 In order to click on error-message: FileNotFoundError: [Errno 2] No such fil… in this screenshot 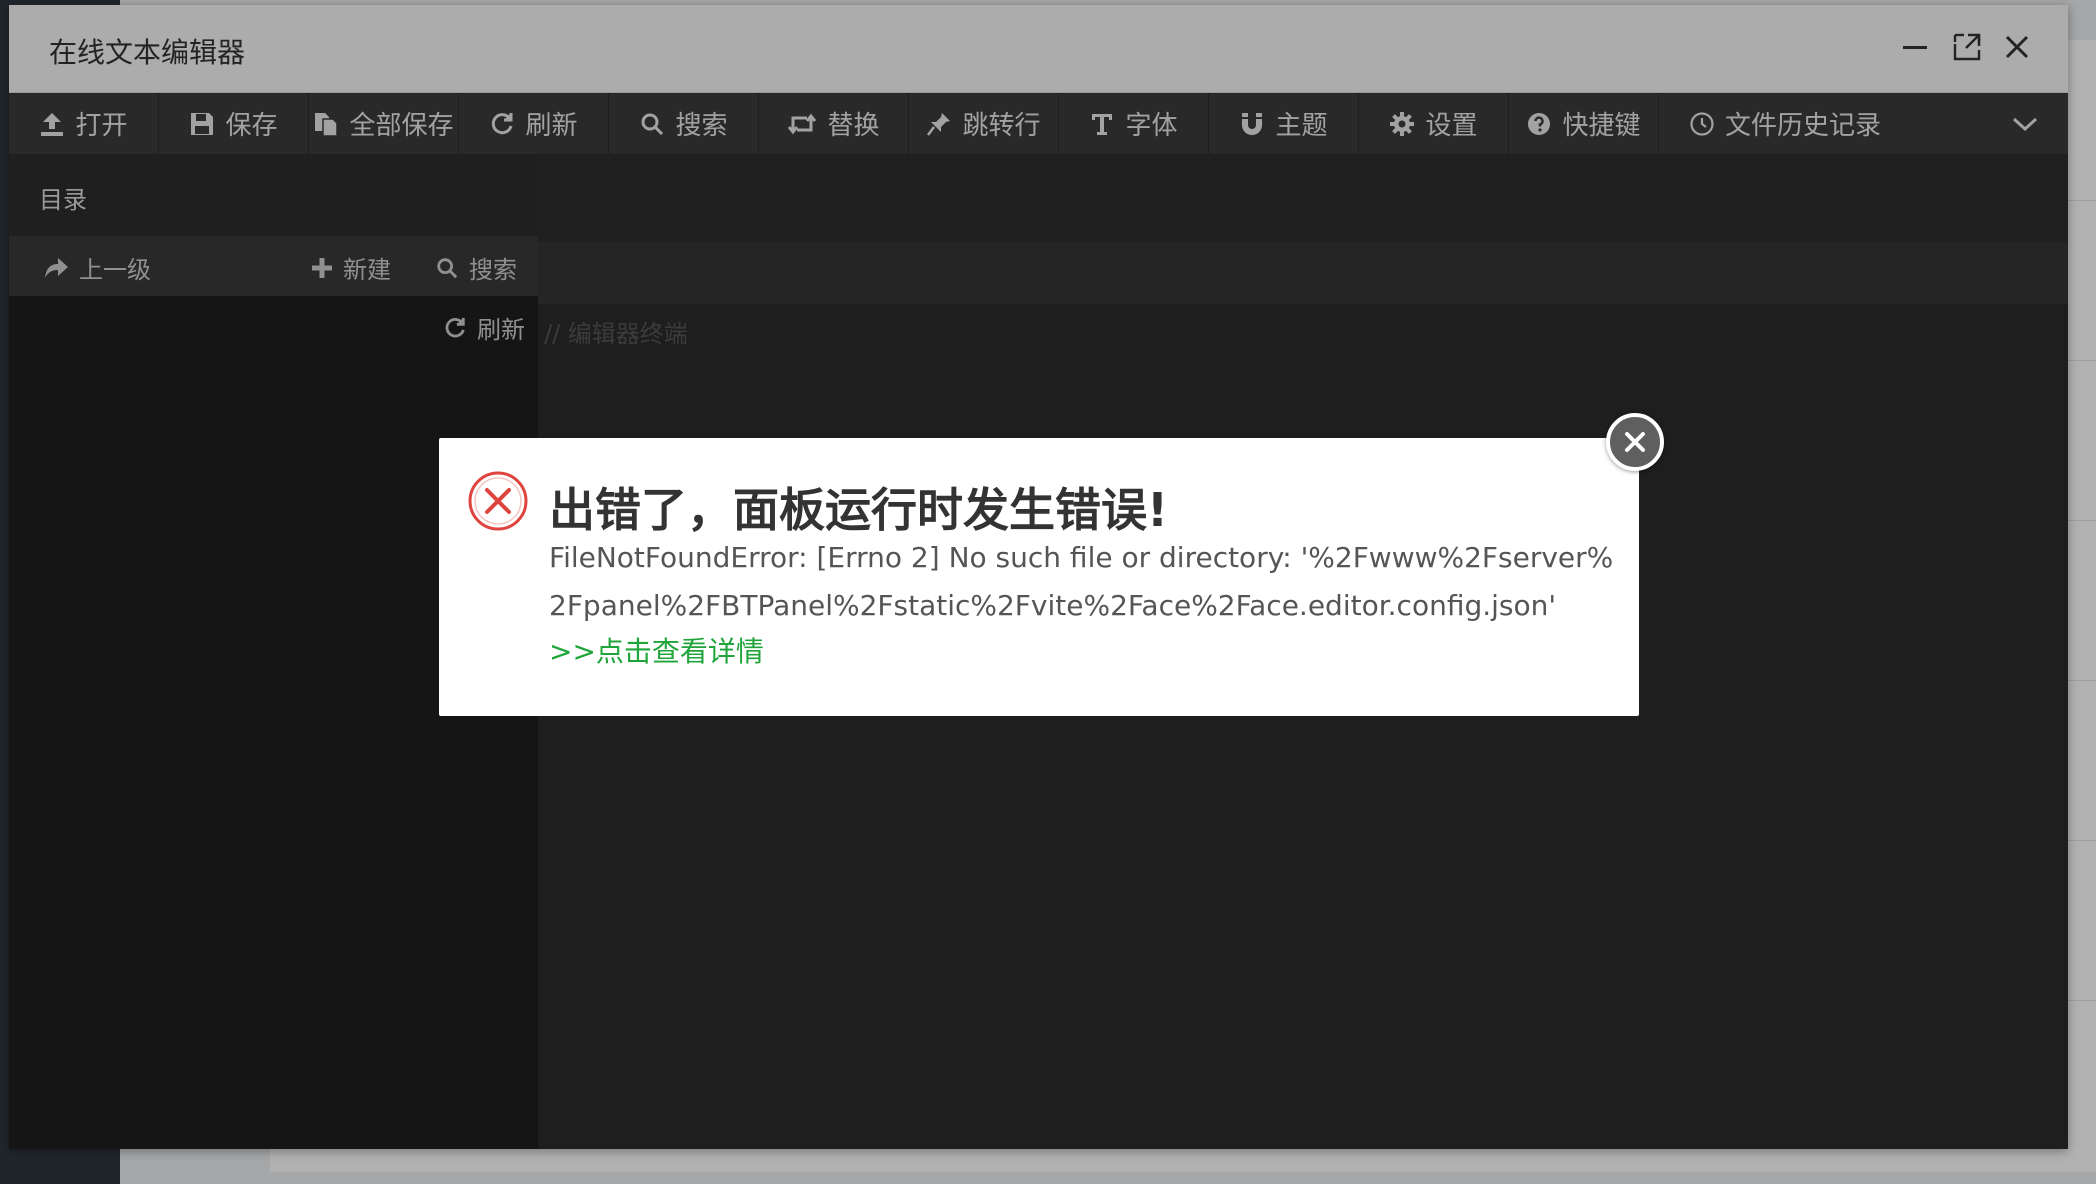, I will do `click(1081, 581)`.